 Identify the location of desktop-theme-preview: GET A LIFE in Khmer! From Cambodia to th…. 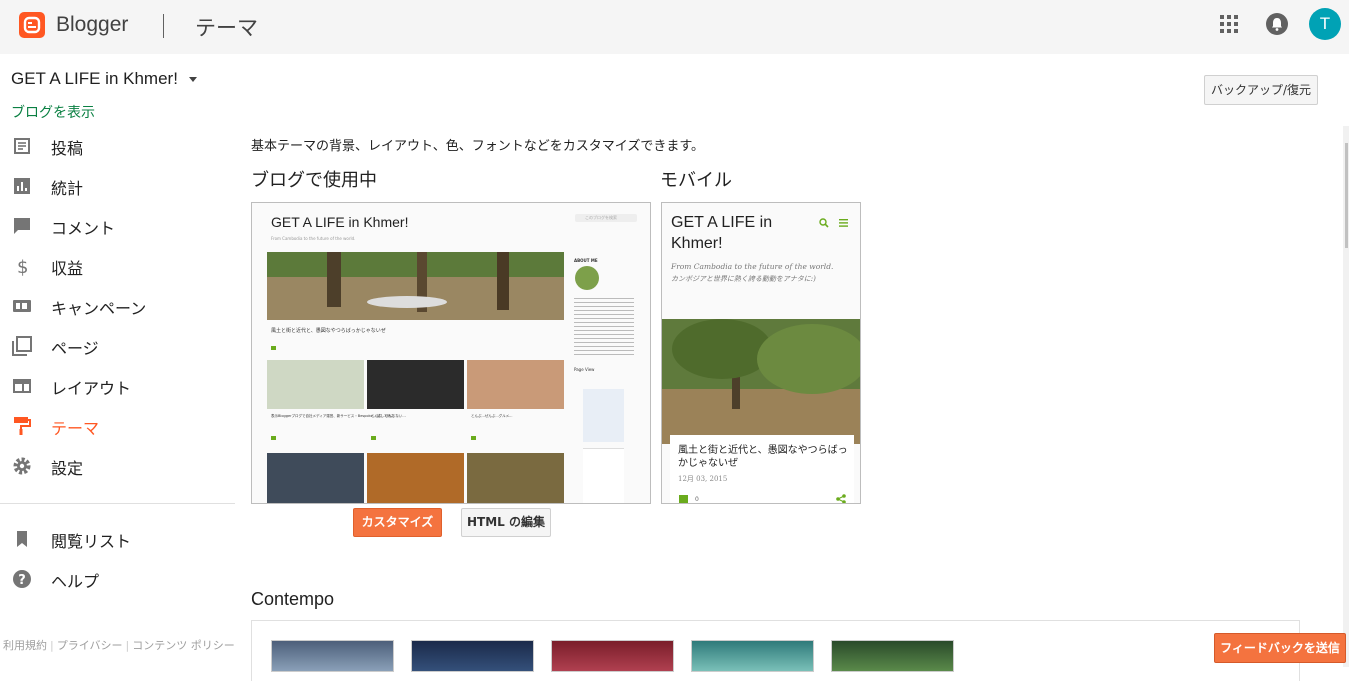
(451, 353).